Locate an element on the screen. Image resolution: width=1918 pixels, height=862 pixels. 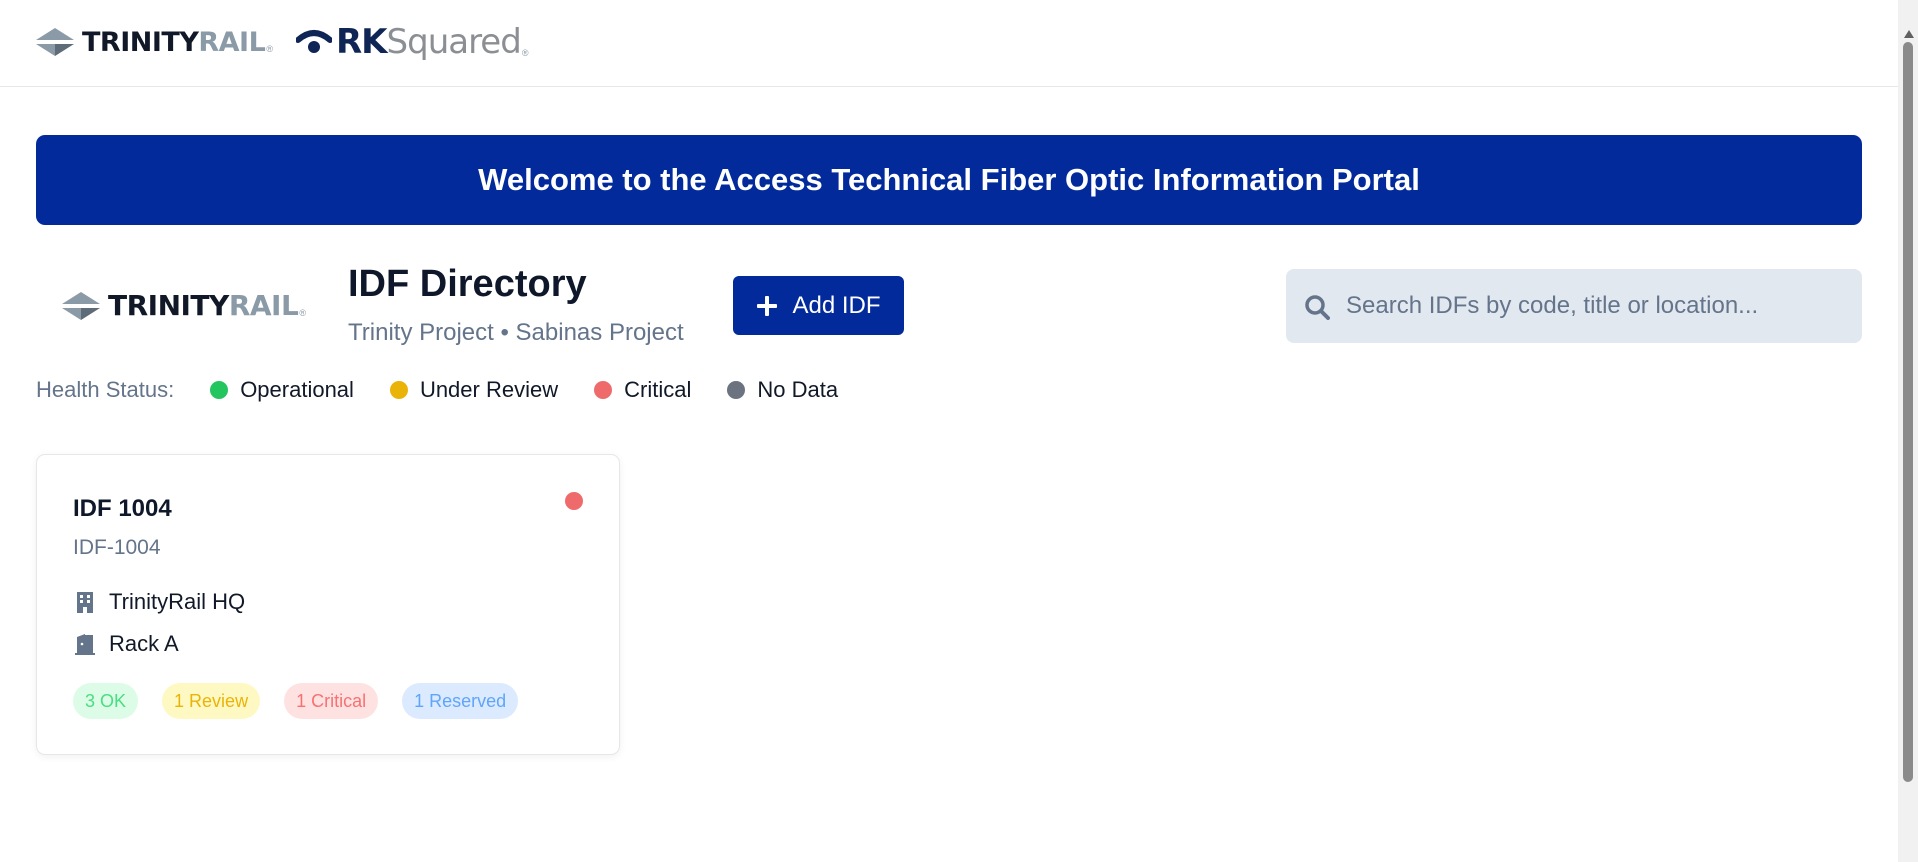
legend-item-label: No Data is located at coordinates (798, 389).